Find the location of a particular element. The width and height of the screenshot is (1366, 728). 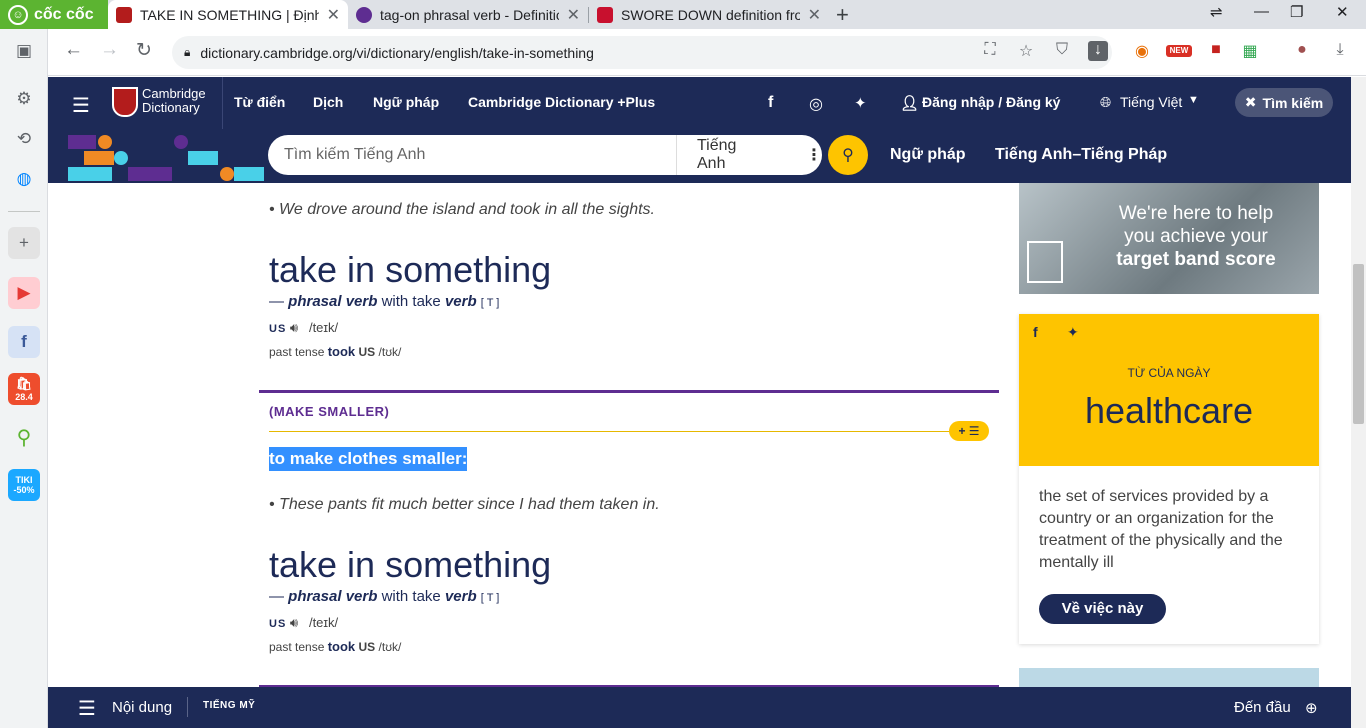

past-tense: past tense took US /tʊk/ is located at coordinates (335, 646).